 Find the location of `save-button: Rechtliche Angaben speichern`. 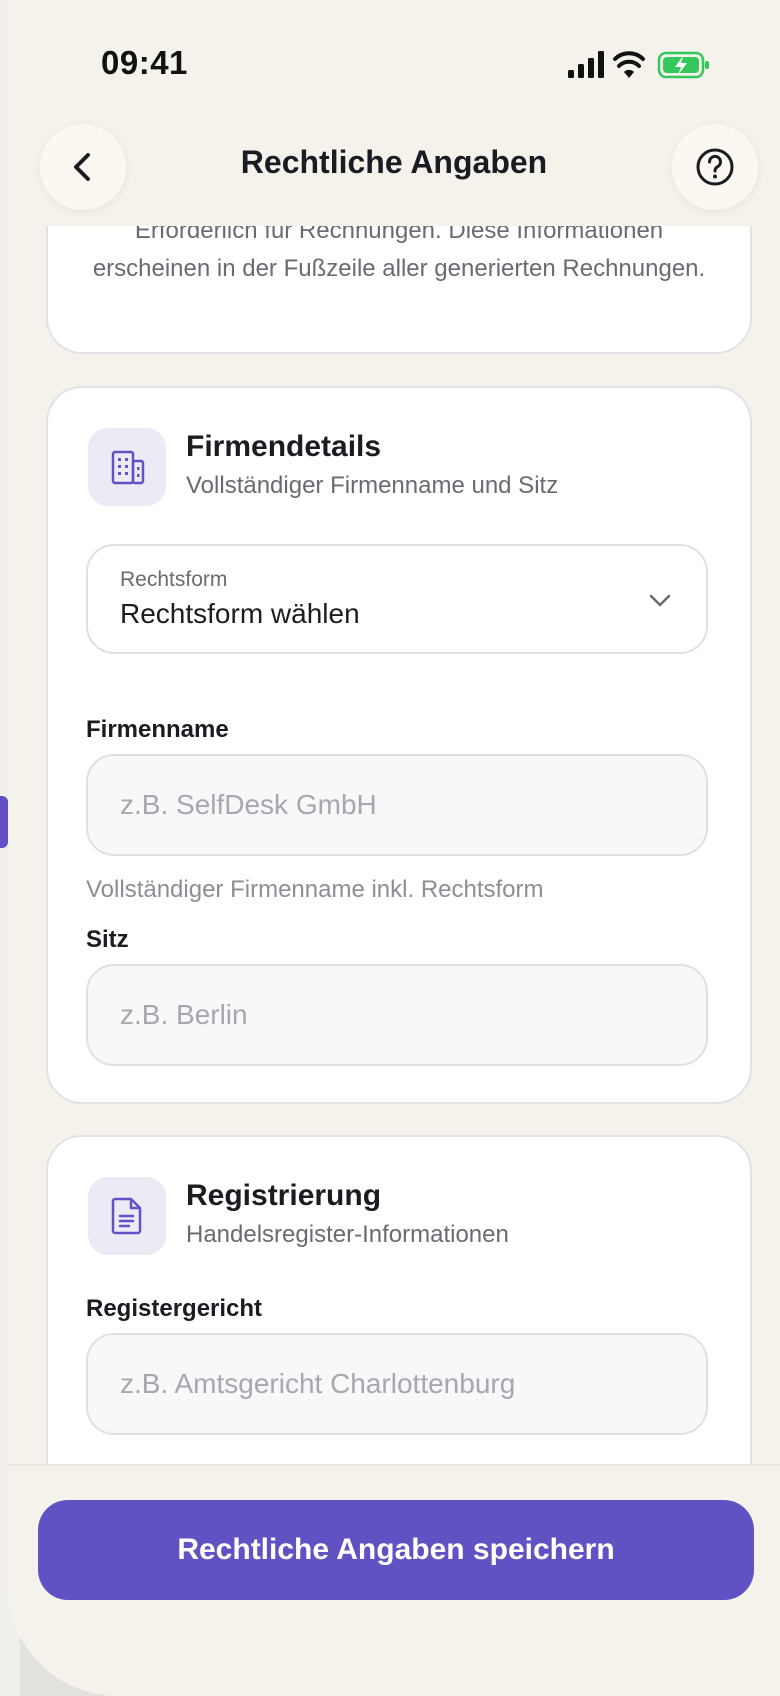

save-button: Rechtliche Angaben speichern is located at coordinates (396, 1550).